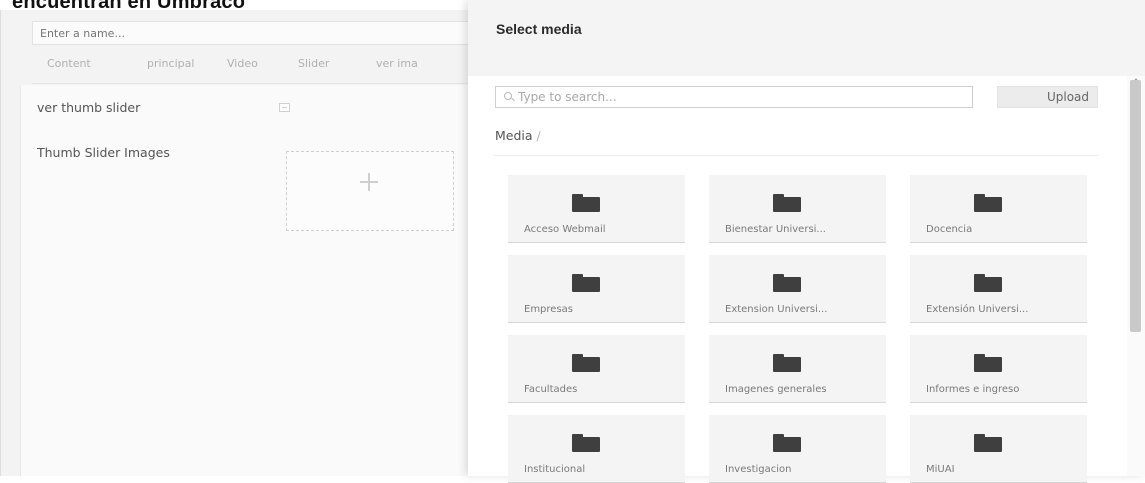  I want to click on editor-tabs: Content principal Video Slider ver ima, so click(252, 69).